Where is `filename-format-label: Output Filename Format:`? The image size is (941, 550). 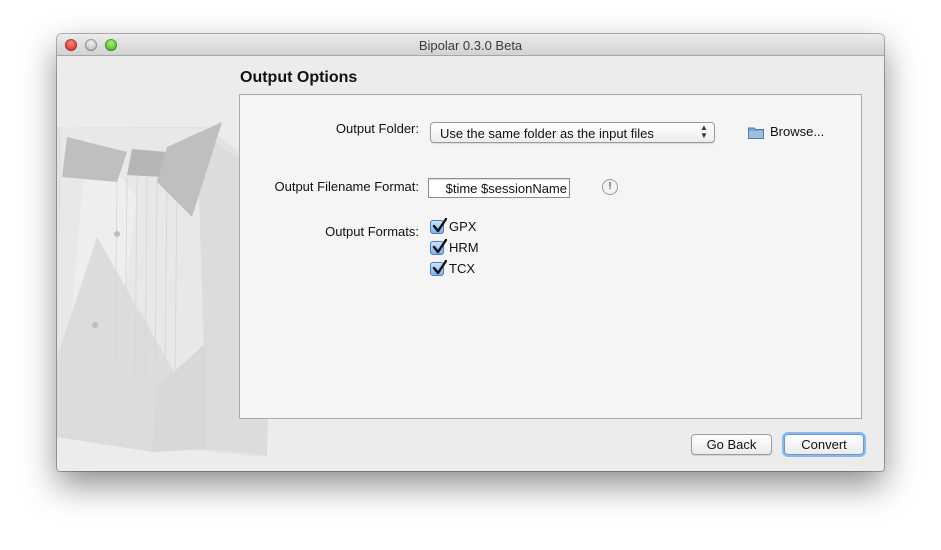 filename-format-label: Output Filename Format: is located at coordinates (347, 186).